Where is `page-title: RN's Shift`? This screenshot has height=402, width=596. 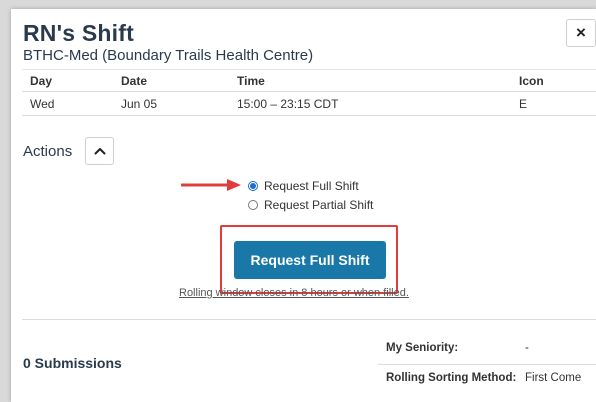
page-title: RN's Shift is located at coordinates (78, 33).